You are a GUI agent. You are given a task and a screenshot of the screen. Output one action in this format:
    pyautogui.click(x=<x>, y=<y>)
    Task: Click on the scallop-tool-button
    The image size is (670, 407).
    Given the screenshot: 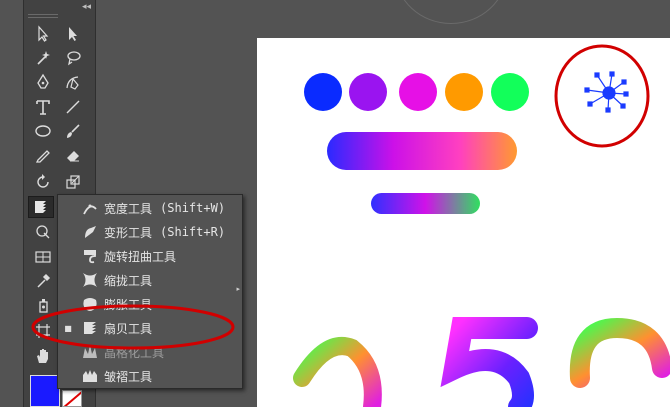 What is the action you would take?
    pyautogui.click(x=41, y=207)
    